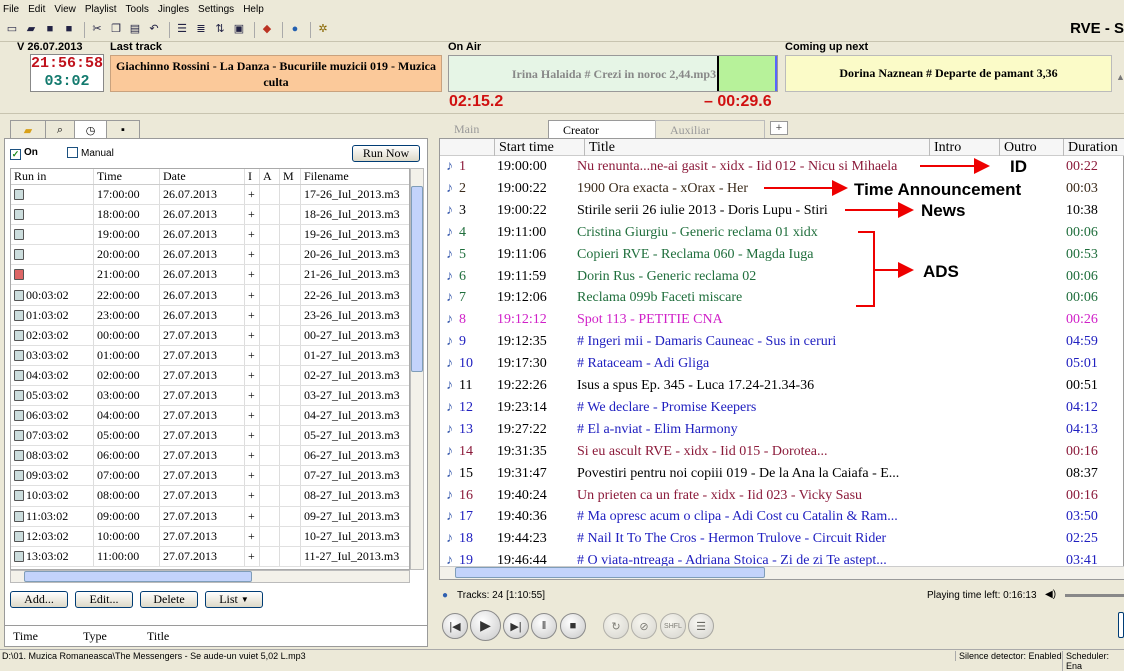  Describe the element at coordinates (1050, 594) in the screenshot. I see `volume-icon: ◀)` at that location.